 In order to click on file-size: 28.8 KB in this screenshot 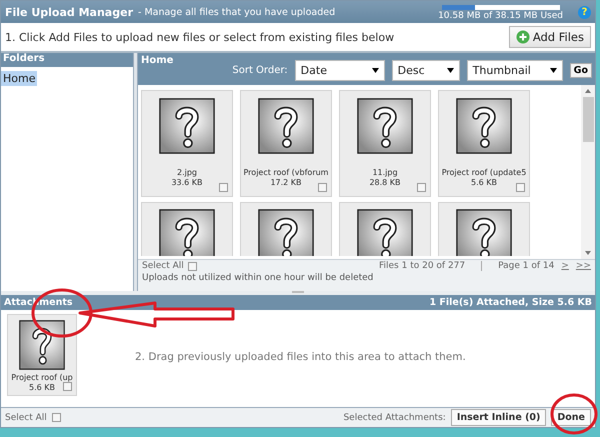, I will do `click(385, 183)`.